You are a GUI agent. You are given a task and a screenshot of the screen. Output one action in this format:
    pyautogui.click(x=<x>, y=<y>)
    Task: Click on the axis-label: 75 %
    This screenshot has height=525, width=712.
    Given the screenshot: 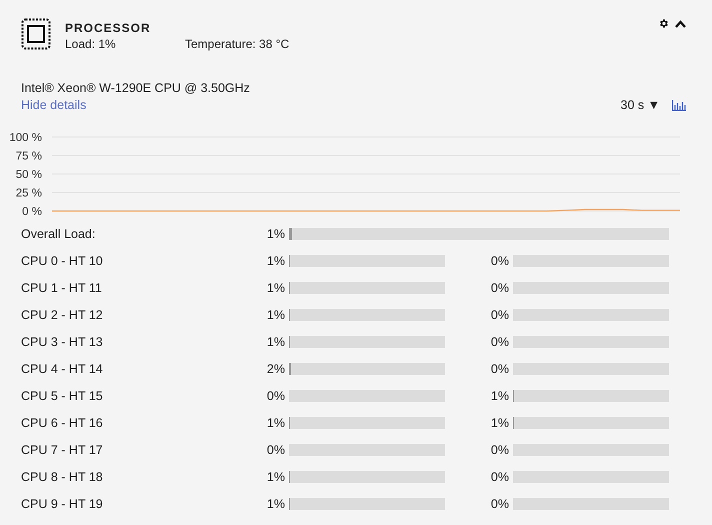 What is the action you would take?
    pyautogui.click(x=29, y=156)
    